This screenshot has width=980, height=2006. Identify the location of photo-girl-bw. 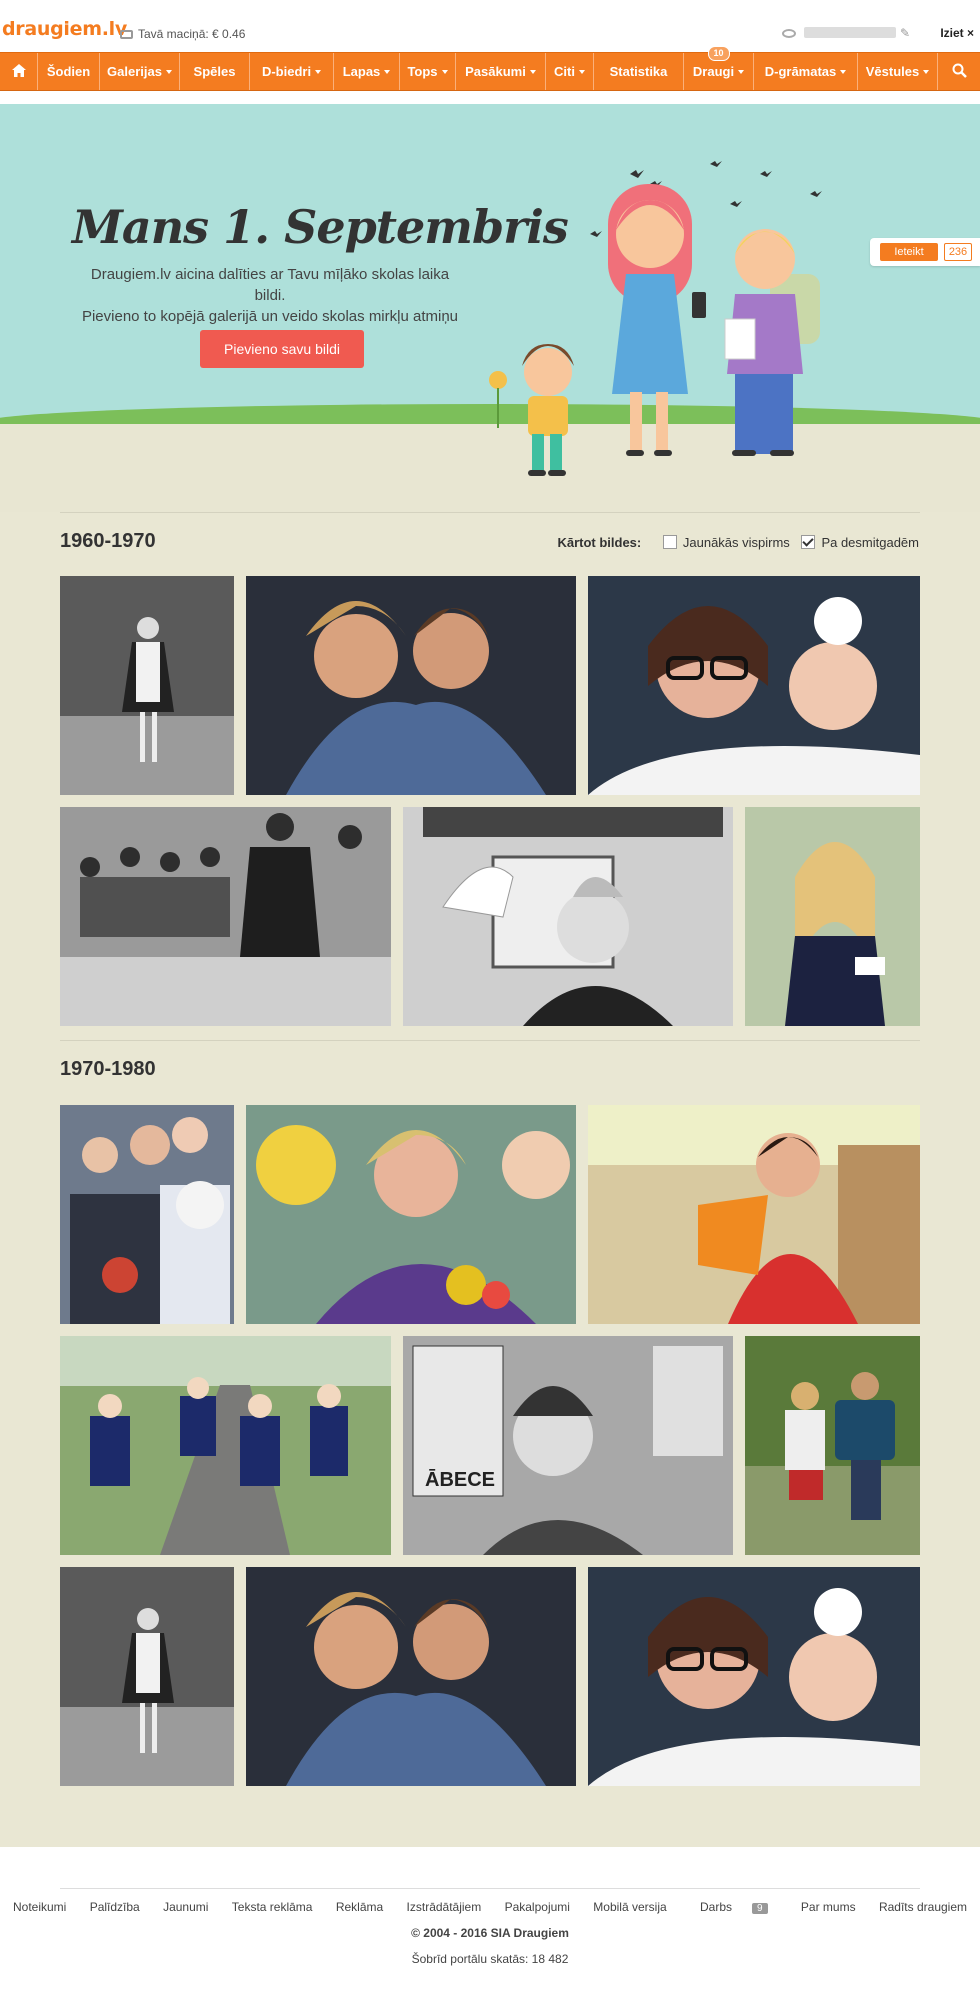
(147, 1676).